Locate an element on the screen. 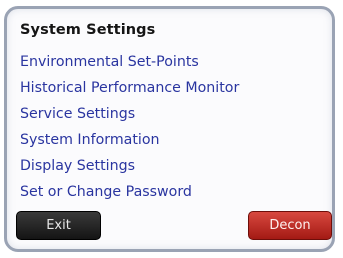 The width and height of the screenshot is (343, 258). menu-item-environmental-set-points: Environmental Set-Points is located at coordinates (129, 62).